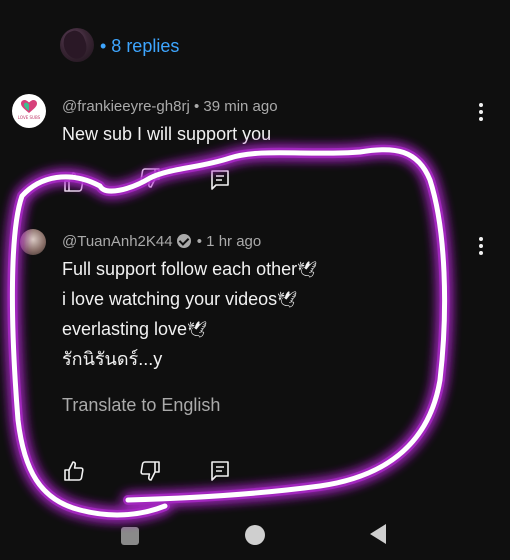 The image size is (510, 560). Describe the element at coordinates (135, 329) in the screenshot. I see `comment-line: everlasting love🕊` at that location.